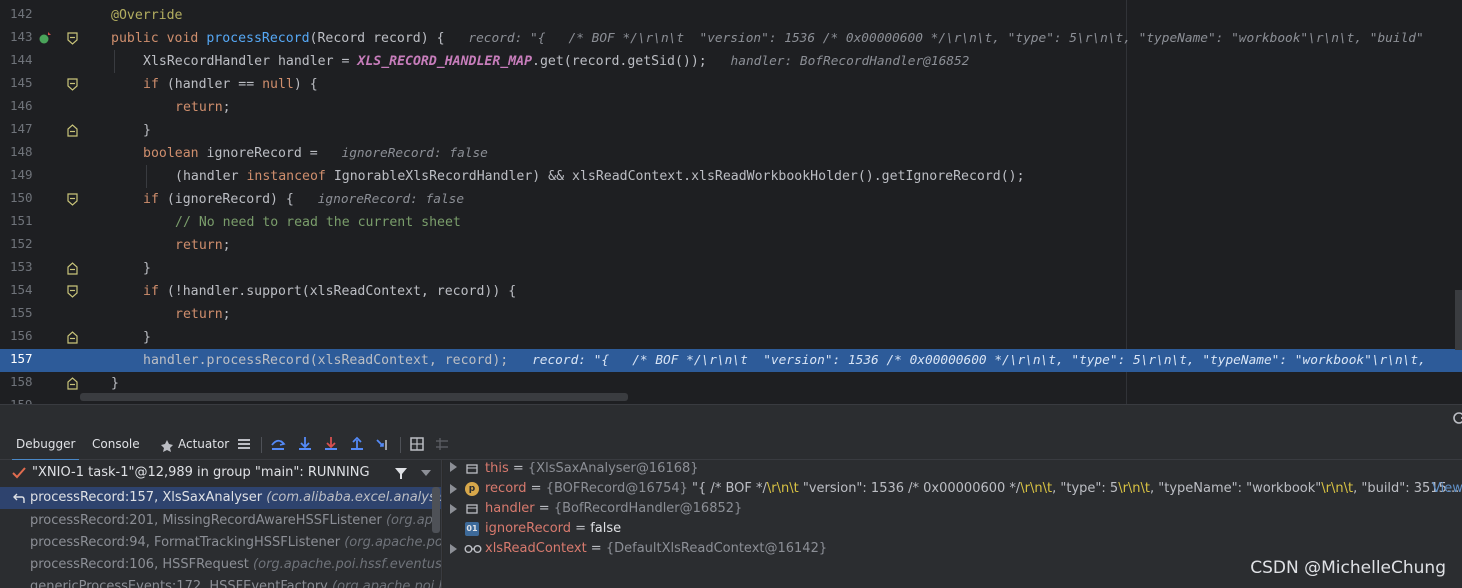 The height and width of the screenshot is (588, 1462). What do you see at coordinates (952, 509) in the screenshot?
I see `variable-row-handler: handler = {BofRecordHandler@16852}` at bounding box center [952, 509].